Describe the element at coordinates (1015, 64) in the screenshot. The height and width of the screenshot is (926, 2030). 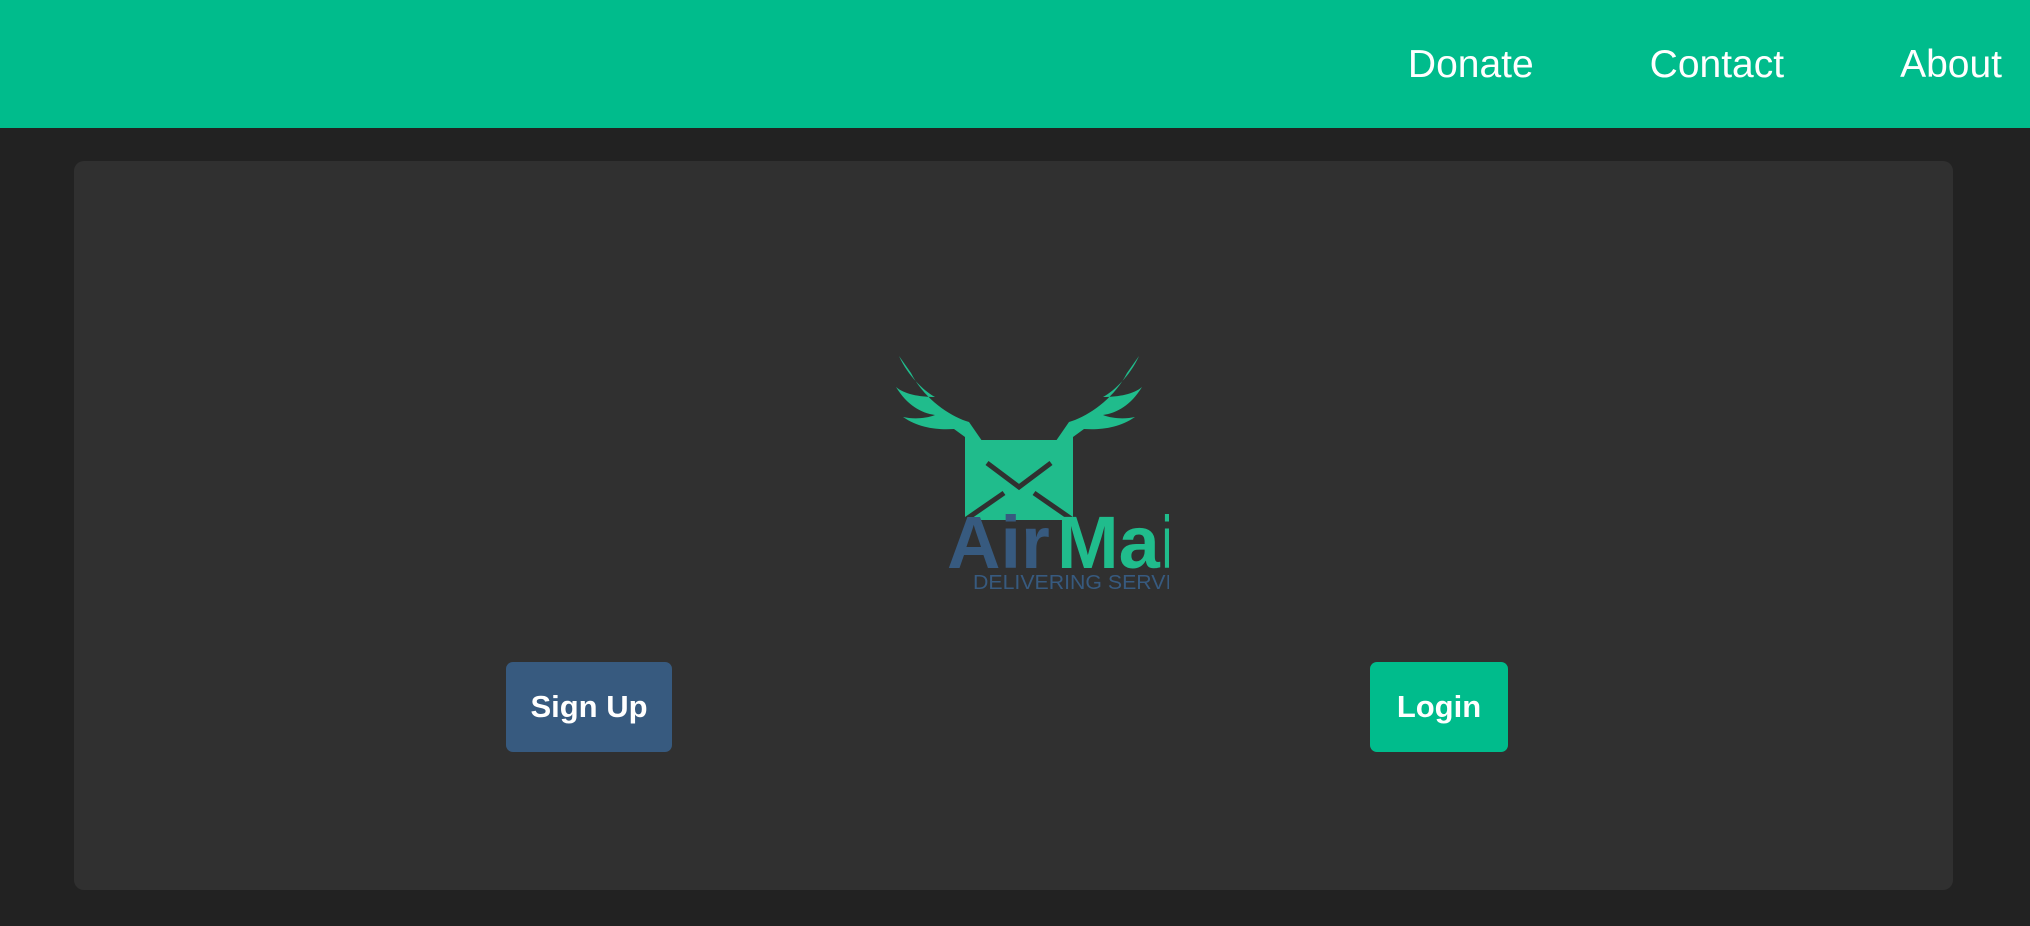
I see `navbar: Donate Contact About` at that location.